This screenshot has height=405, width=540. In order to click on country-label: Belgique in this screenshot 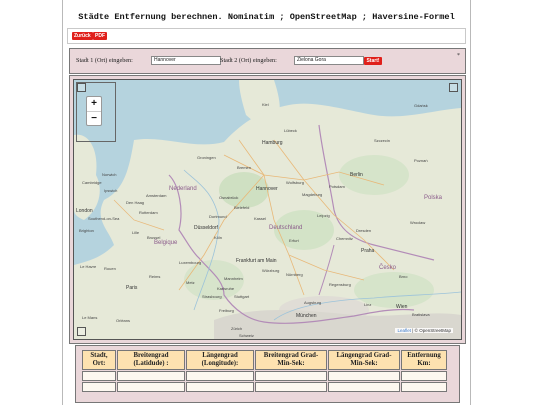, I will do `click(166, 243)`.